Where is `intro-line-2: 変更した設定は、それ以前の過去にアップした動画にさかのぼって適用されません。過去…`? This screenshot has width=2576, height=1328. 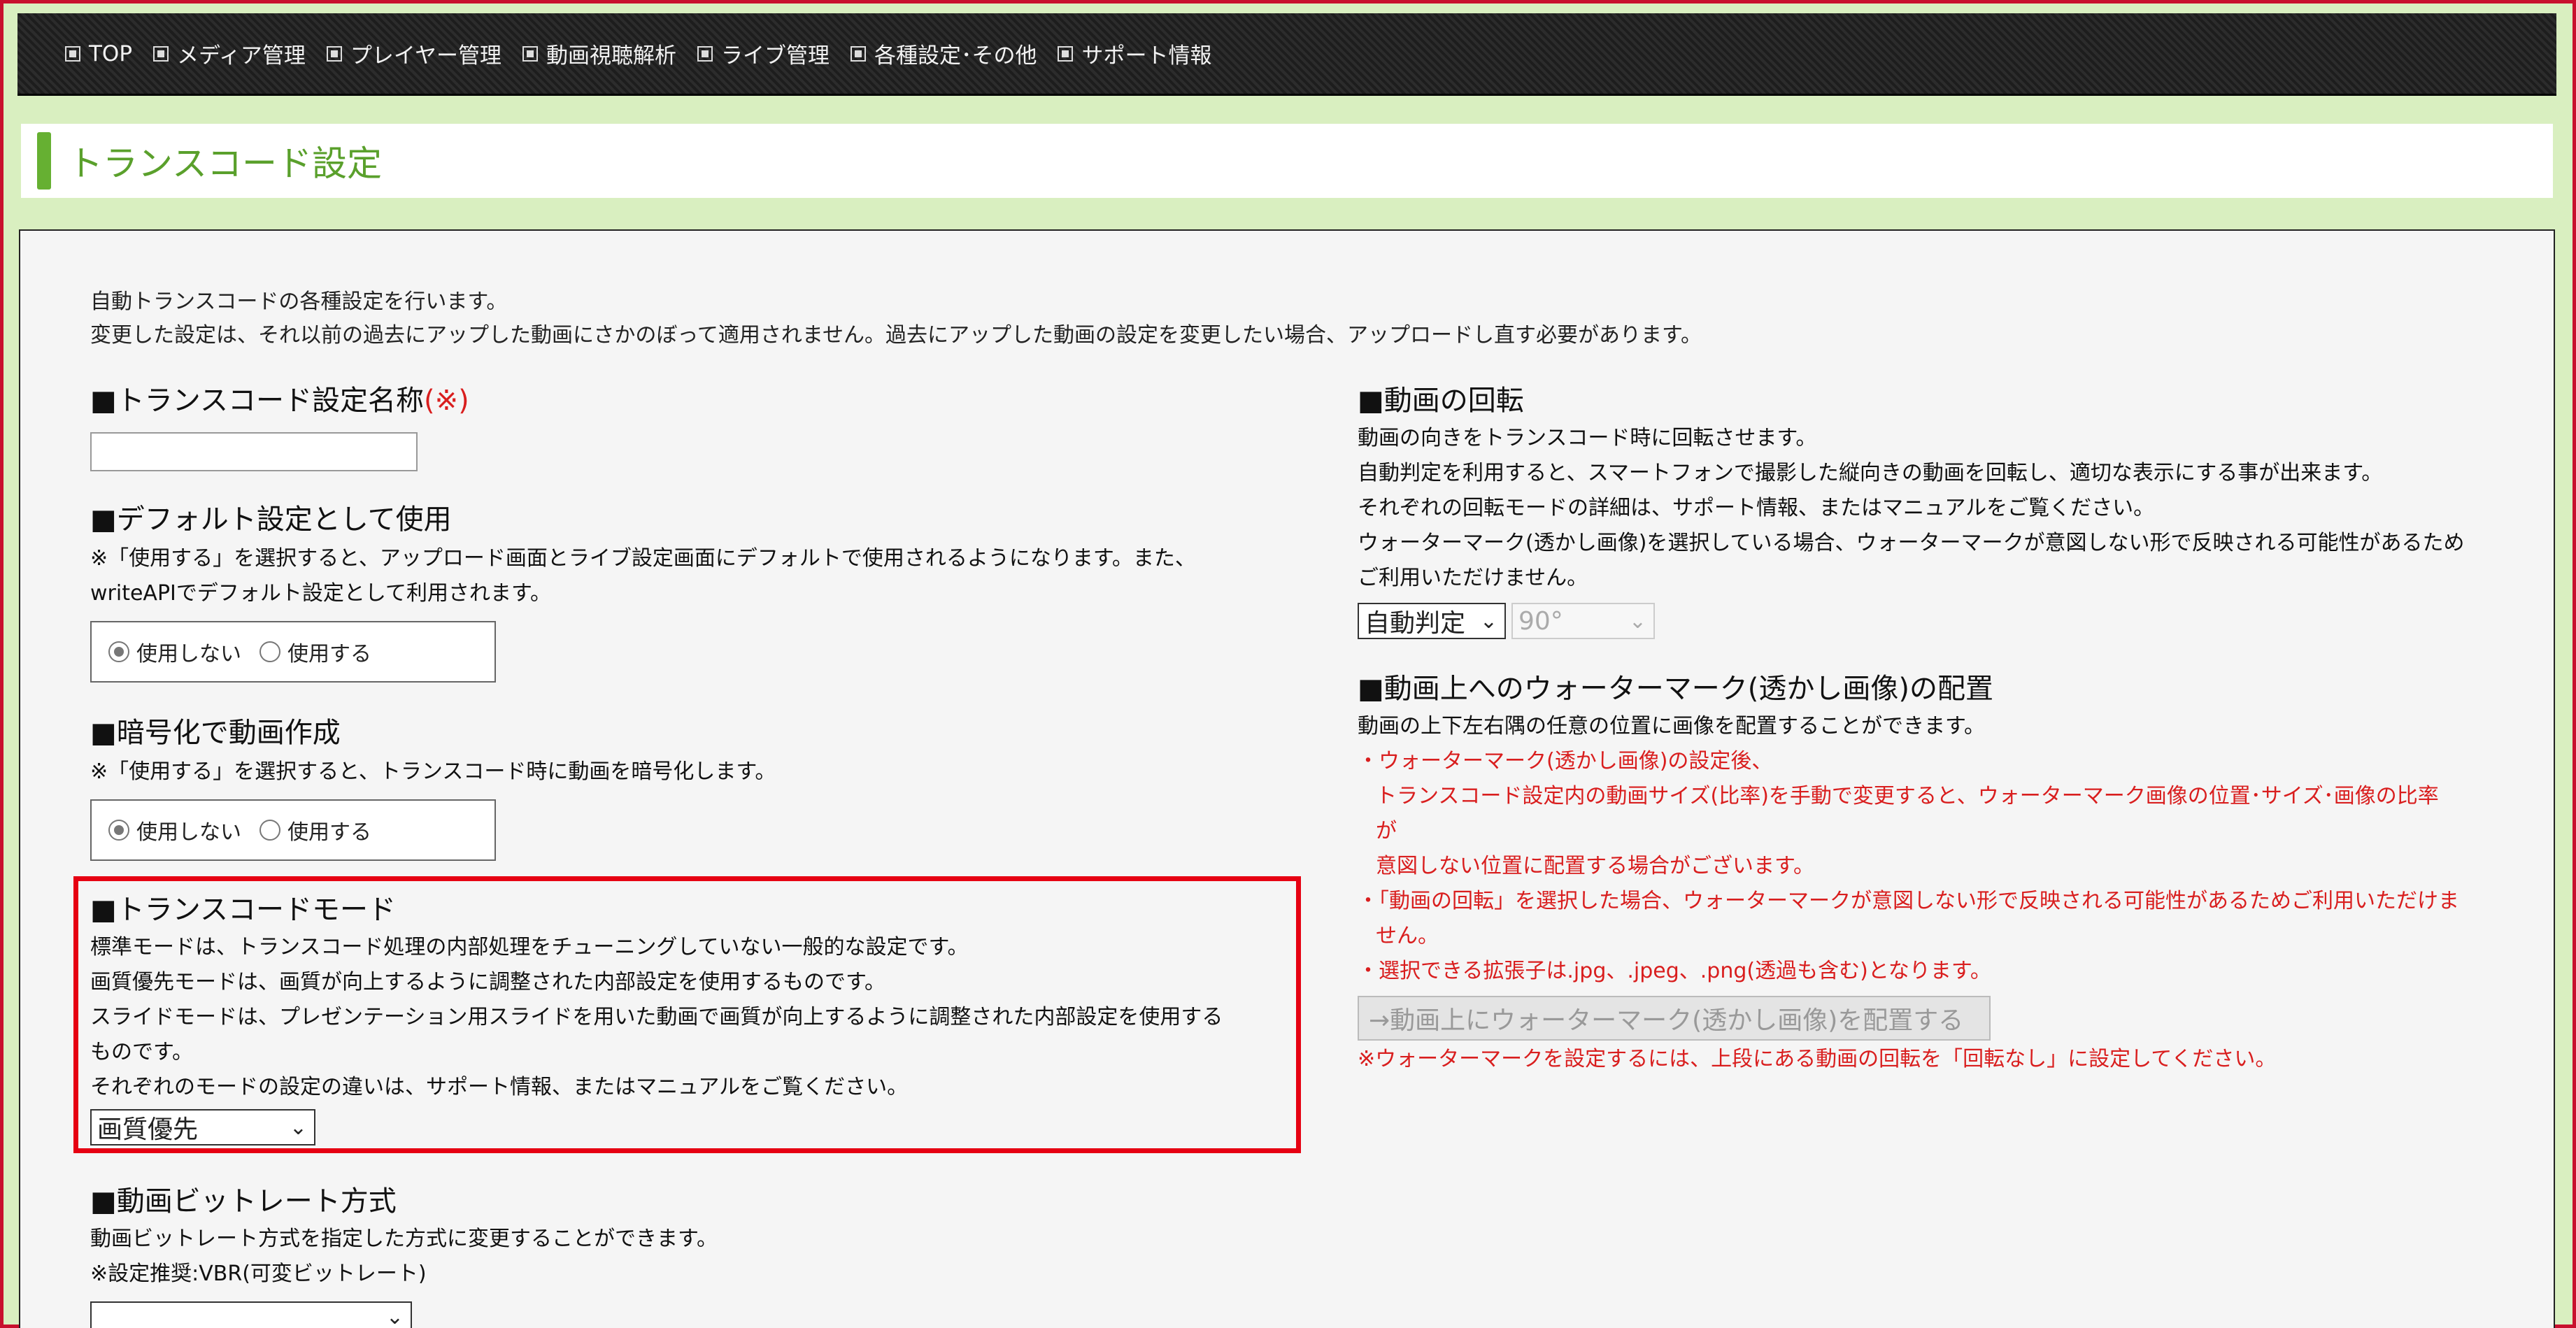 intro-line-2: 変更した設定は、それ以前の過去にアップした動画にさかのぼって適用されません。過去… is located at coordinates (896, 335).